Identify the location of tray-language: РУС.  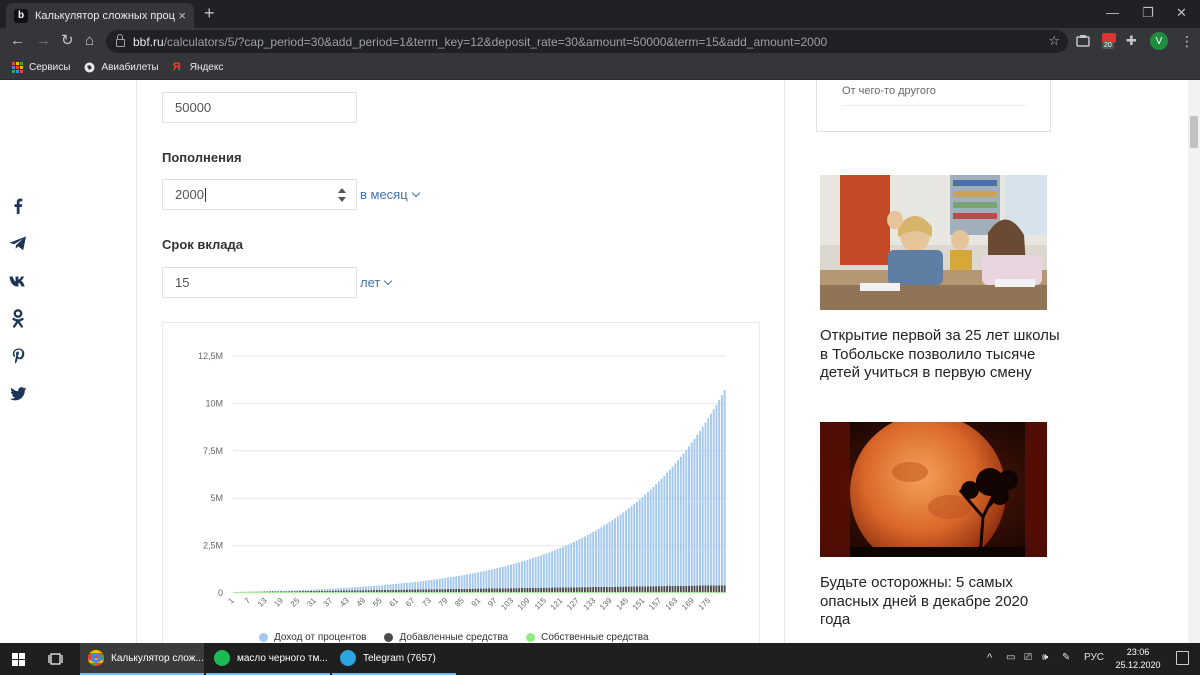
(1094, 657).